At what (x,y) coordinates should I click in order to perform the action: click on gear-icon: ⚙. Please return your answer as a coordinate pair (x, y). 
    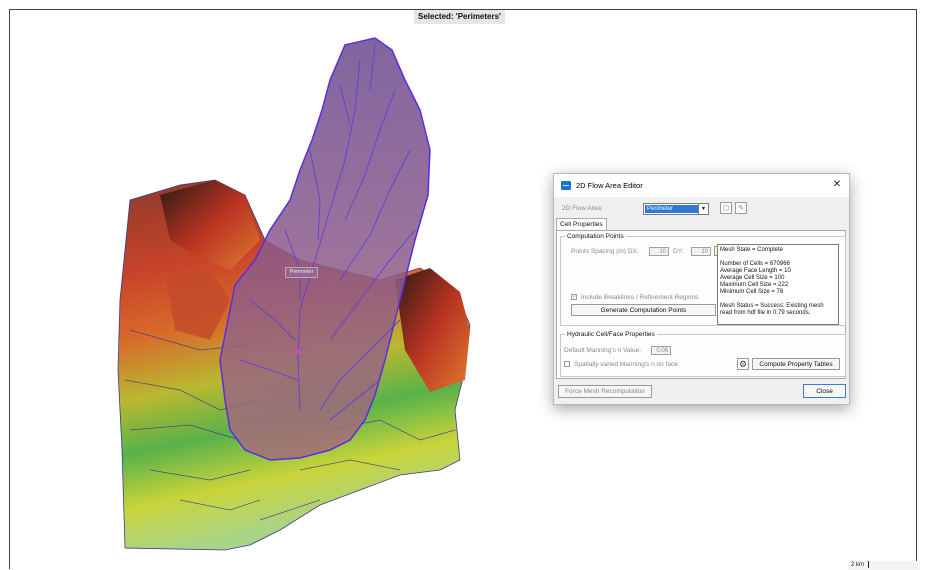
    Looking at the image, I should click on (743, 364).